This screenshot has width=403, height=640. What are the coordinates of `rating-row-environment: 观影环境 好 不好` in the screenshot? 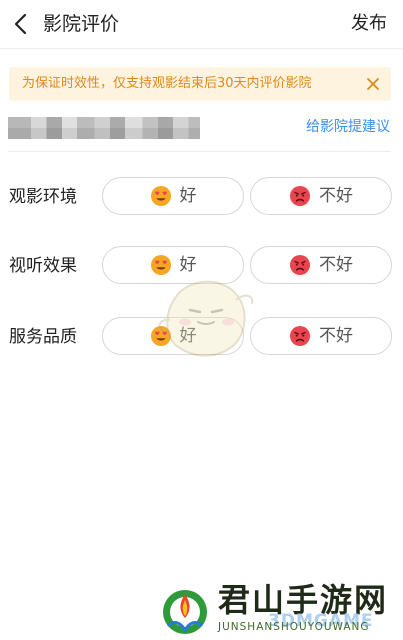 It's located at (201, 197).